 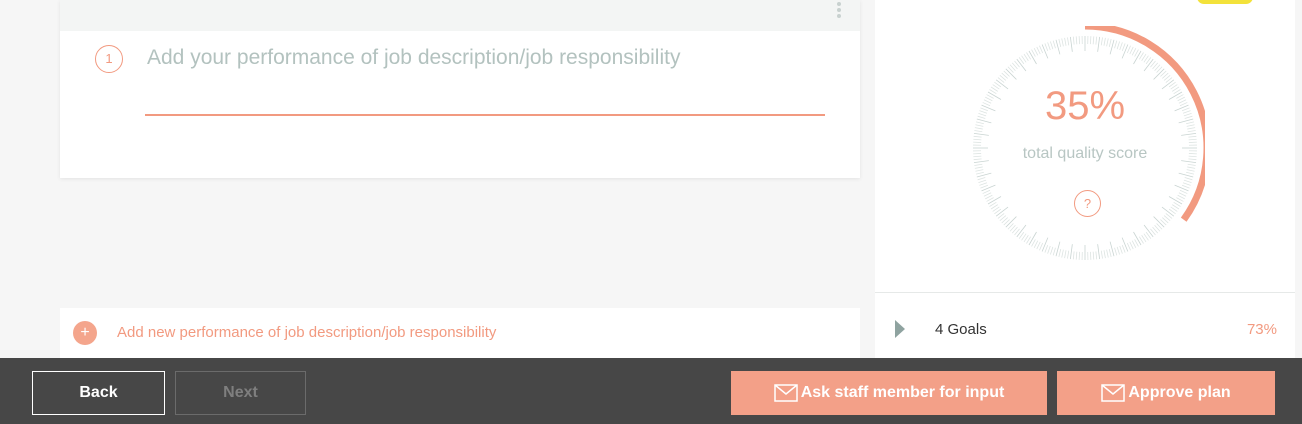 I want to click on score-label: total quality score, so click(x=1085, y=153).